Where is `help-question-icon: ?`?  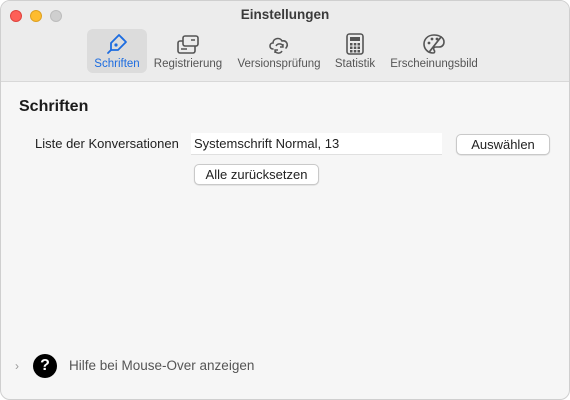 help-question-icon: ? is located at coordinates (45, 366).